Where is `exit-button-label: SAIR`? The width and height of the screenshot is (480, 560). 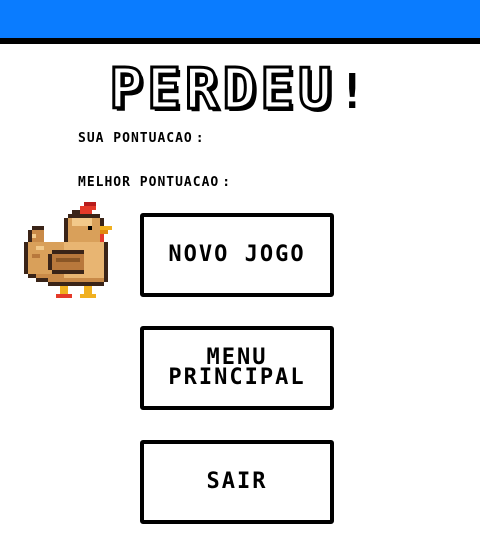 exit-button-label: SAIR is located at coordinates (237, 481).